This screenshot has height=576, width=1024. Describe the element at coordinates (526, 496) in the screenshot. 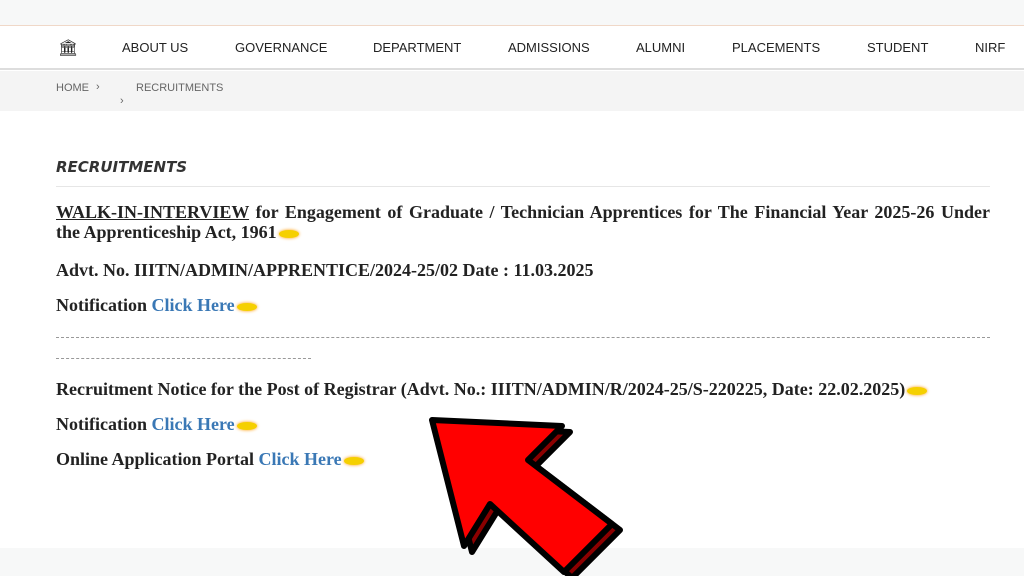

I see `red-arrow-icon` at that location.